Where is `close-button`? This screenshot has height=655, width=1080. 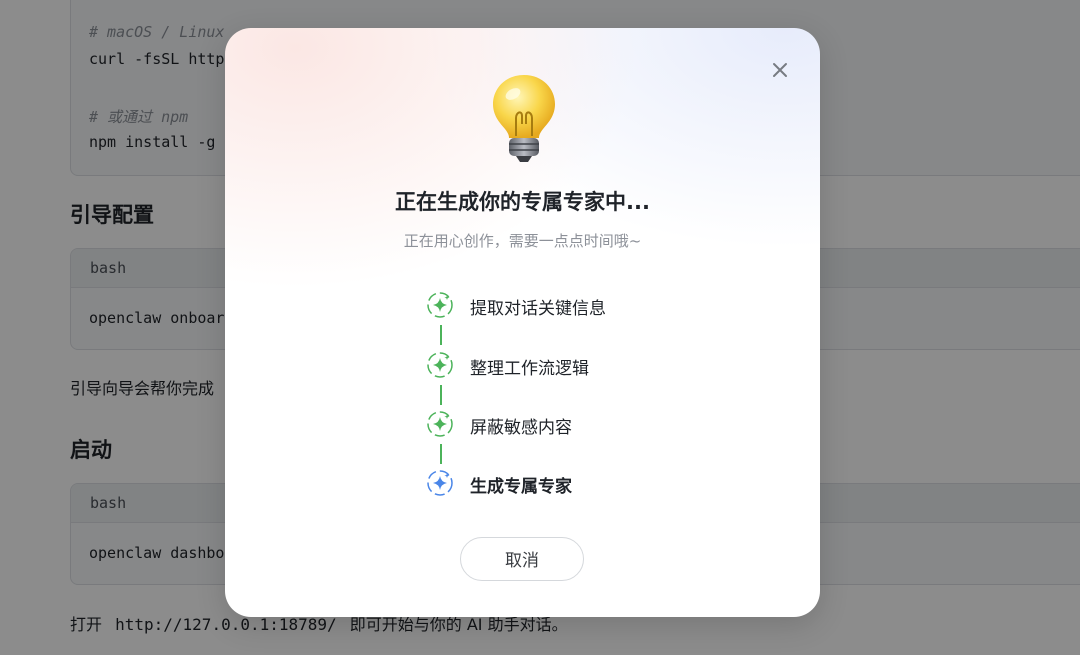 close-button is located at coordinates (780, 70).